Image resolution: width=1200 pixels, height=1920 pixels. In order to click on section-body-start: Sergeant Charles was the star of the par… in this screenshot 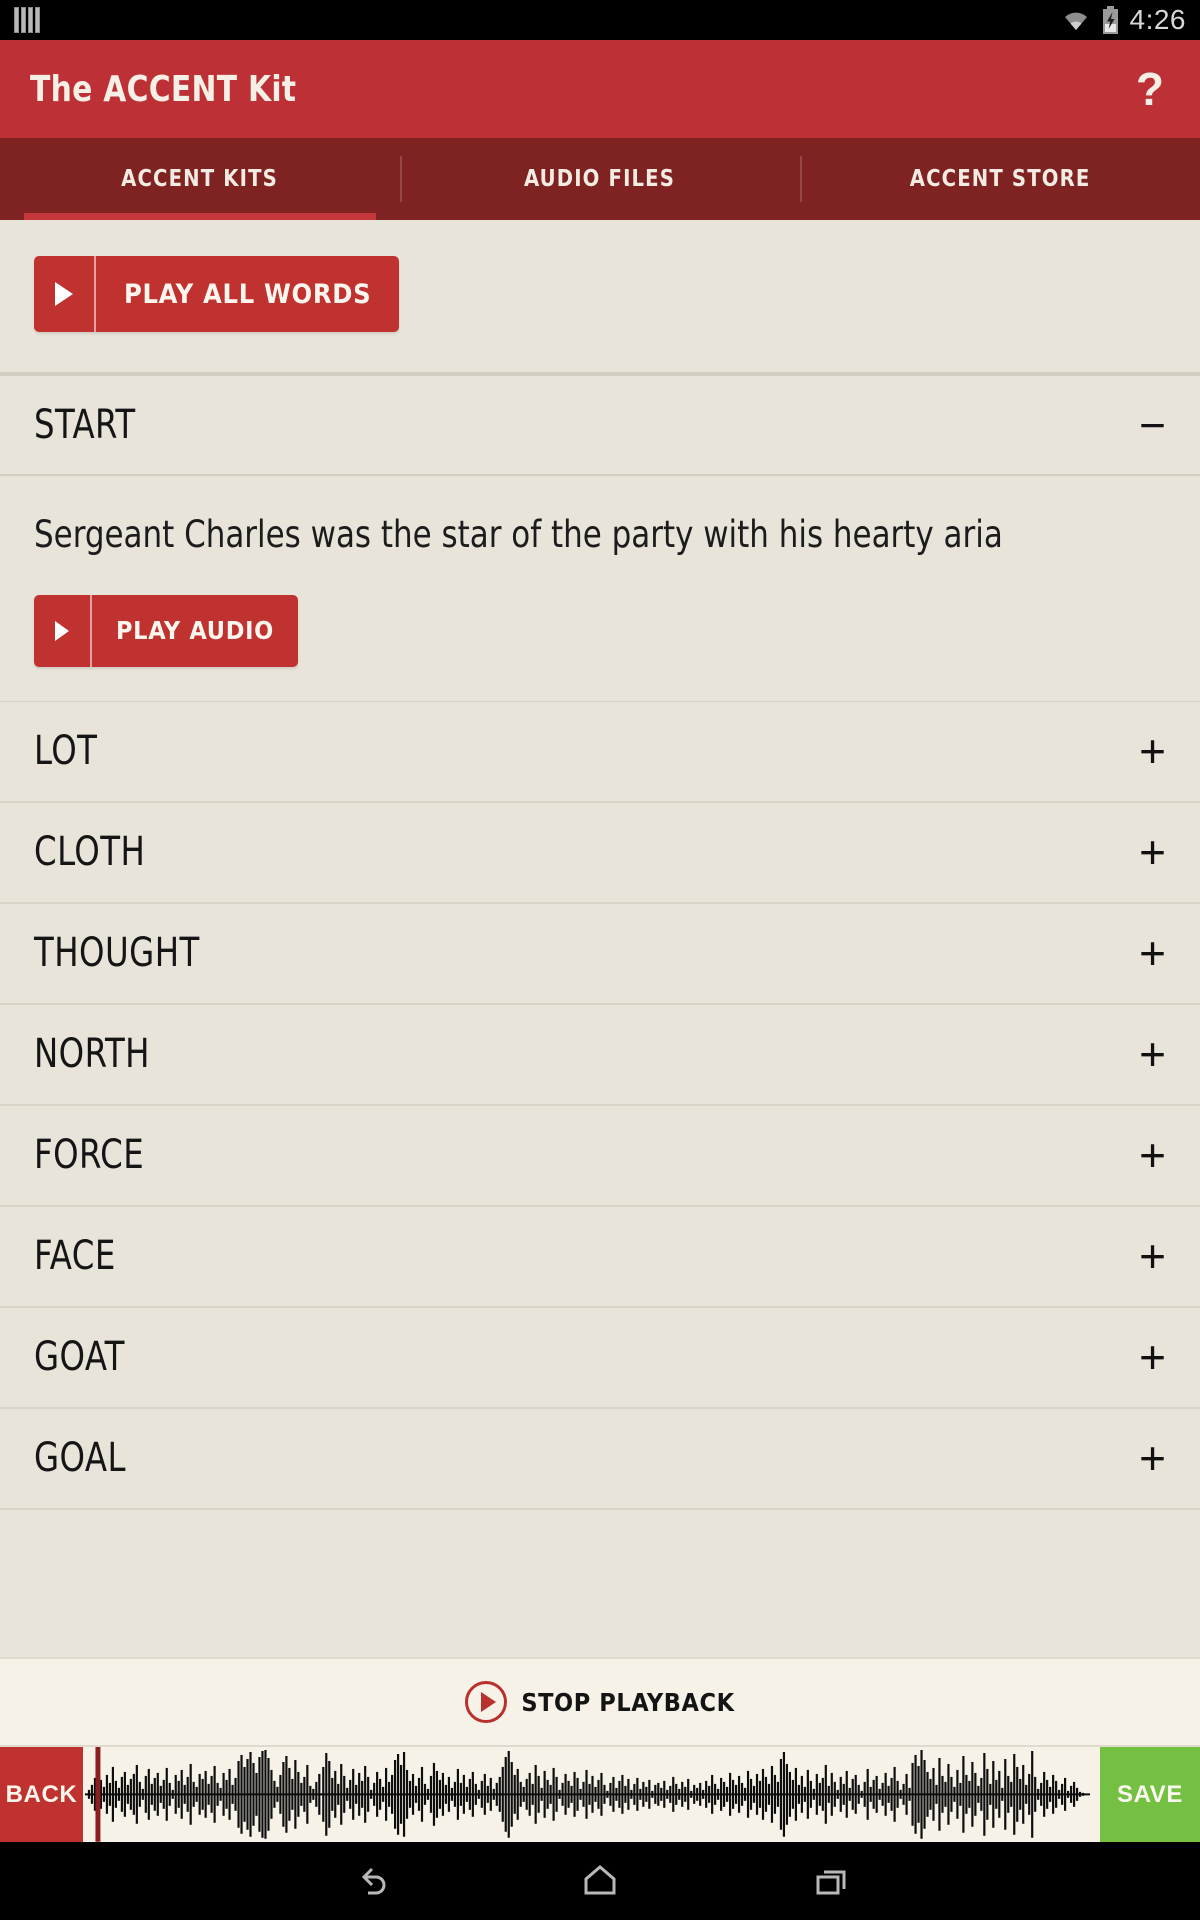, I will do `click(600, 588)`.